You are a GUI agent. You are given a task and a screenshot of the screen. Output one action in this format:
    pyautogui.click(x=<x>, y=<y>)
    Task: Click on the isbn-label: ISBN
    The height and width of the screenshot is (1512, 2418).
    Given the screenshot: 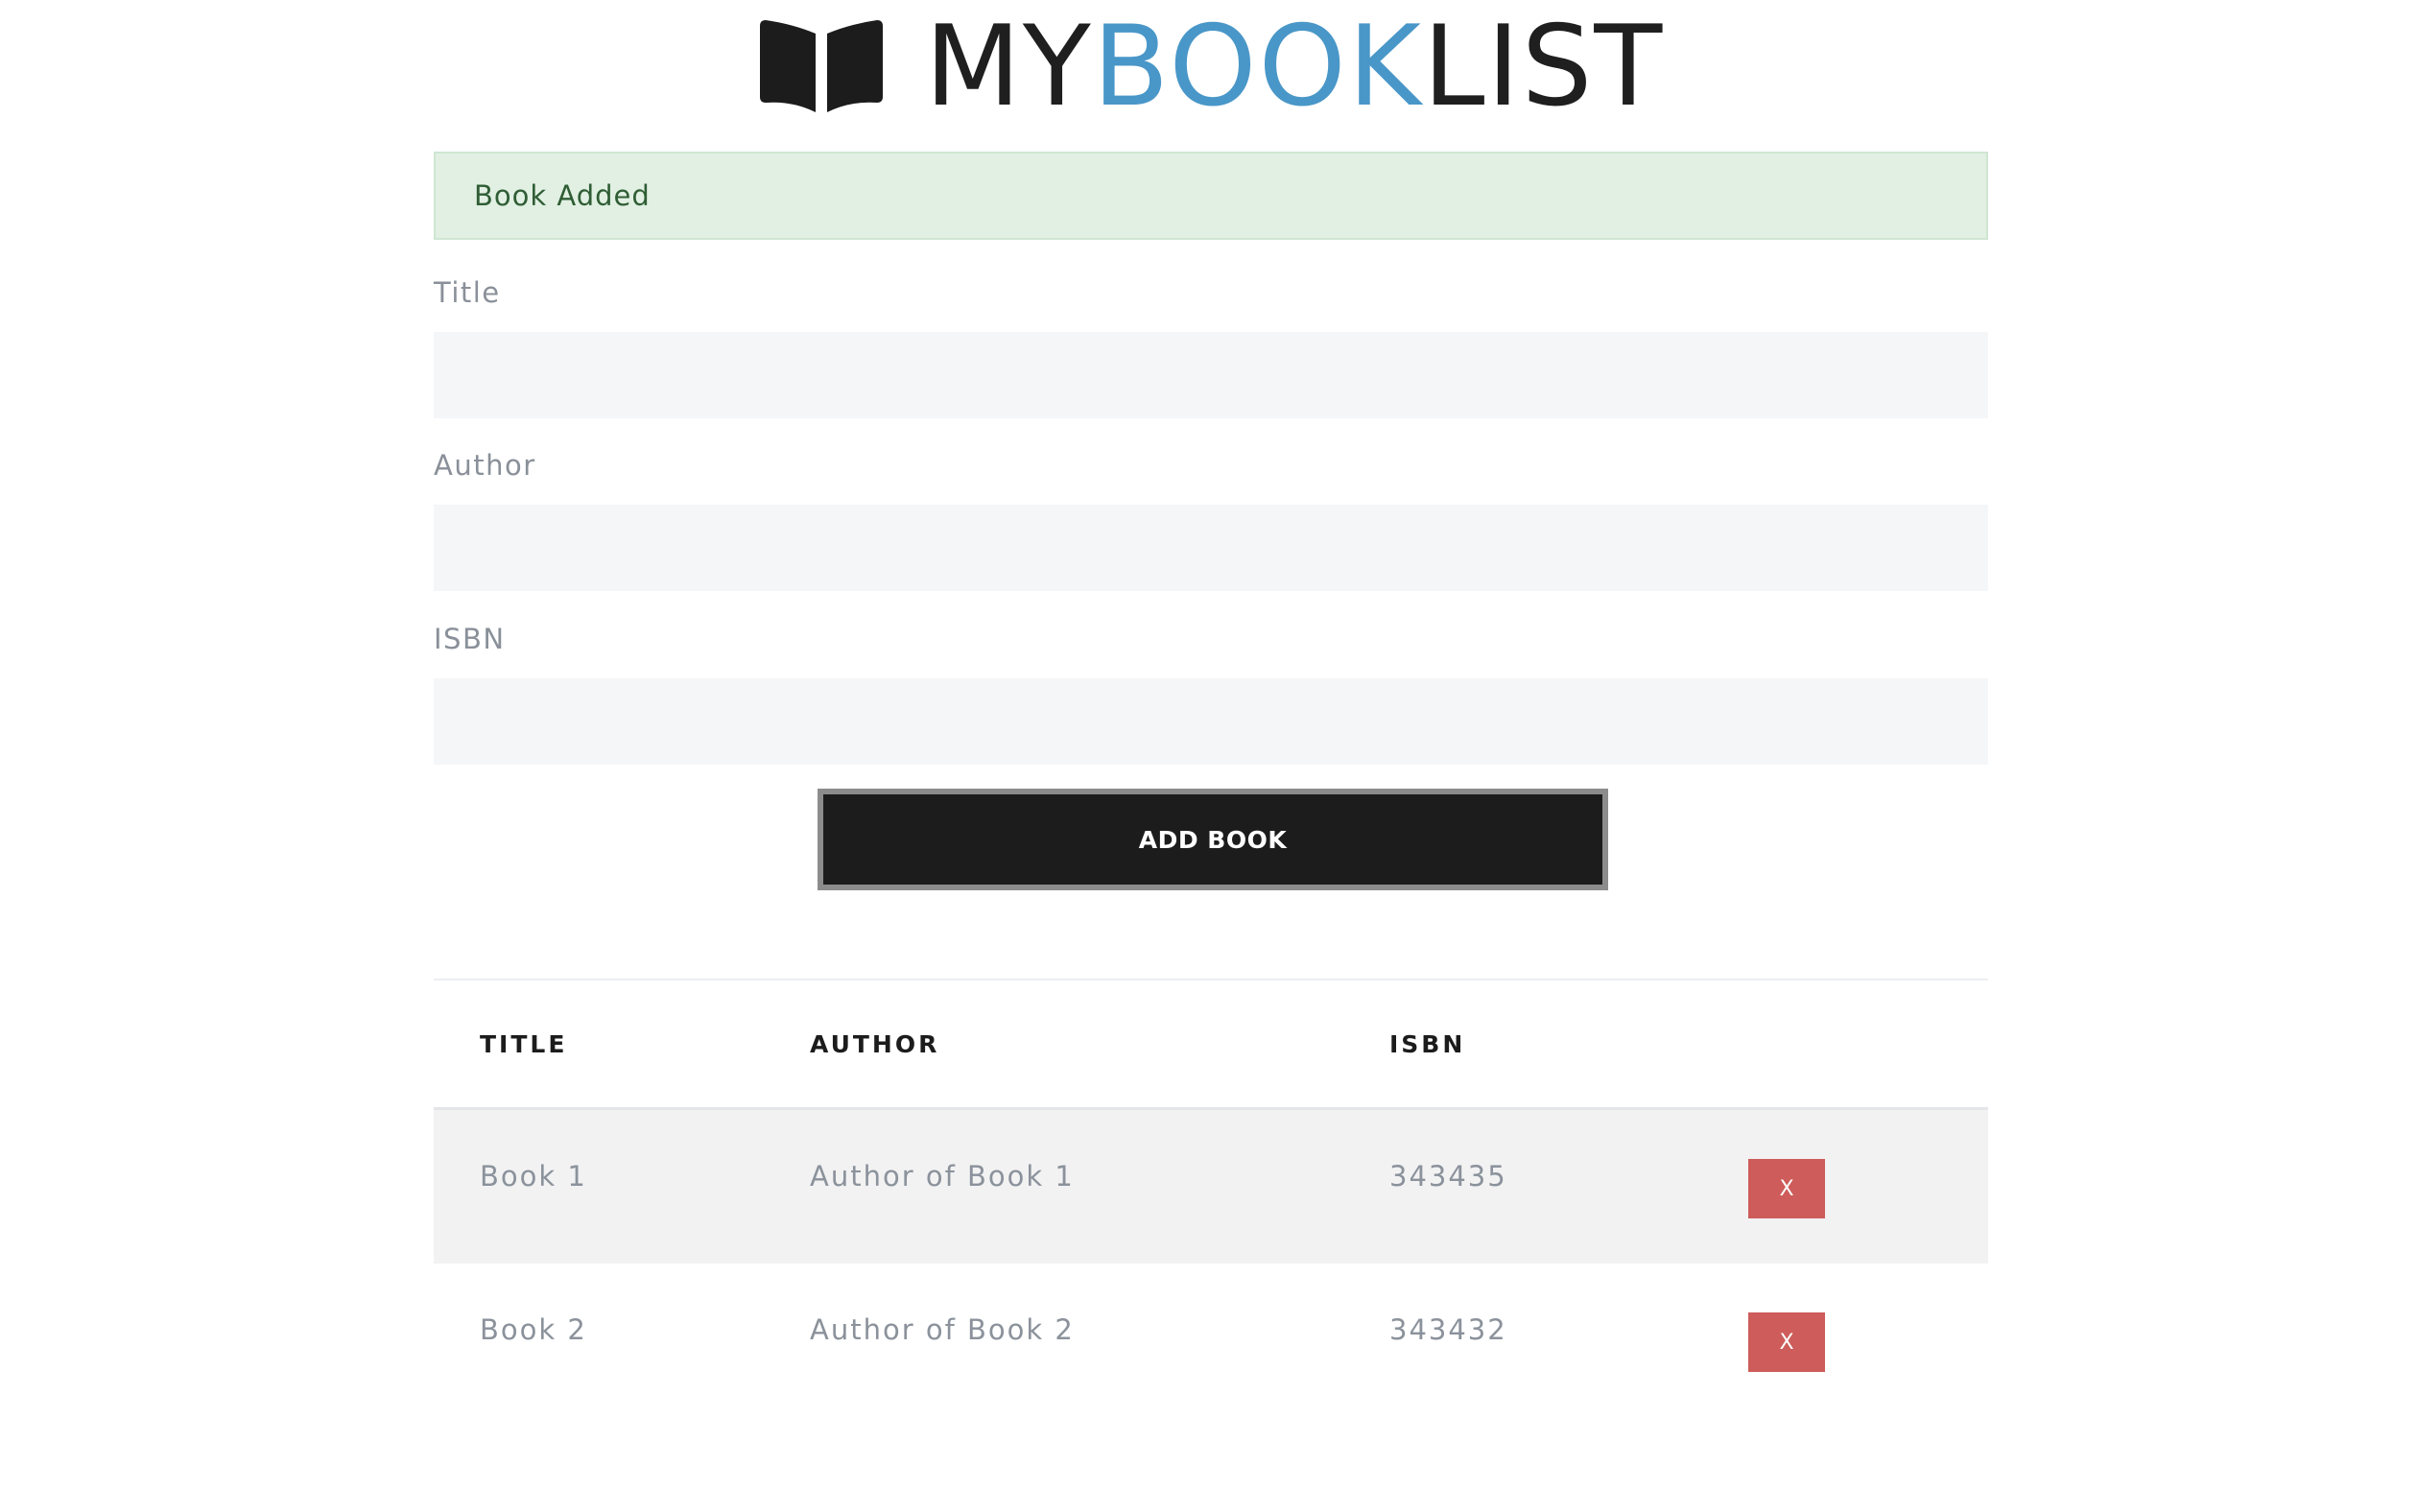 What is the action you would take?
    pyautogui.click(x=470, y=639)
    